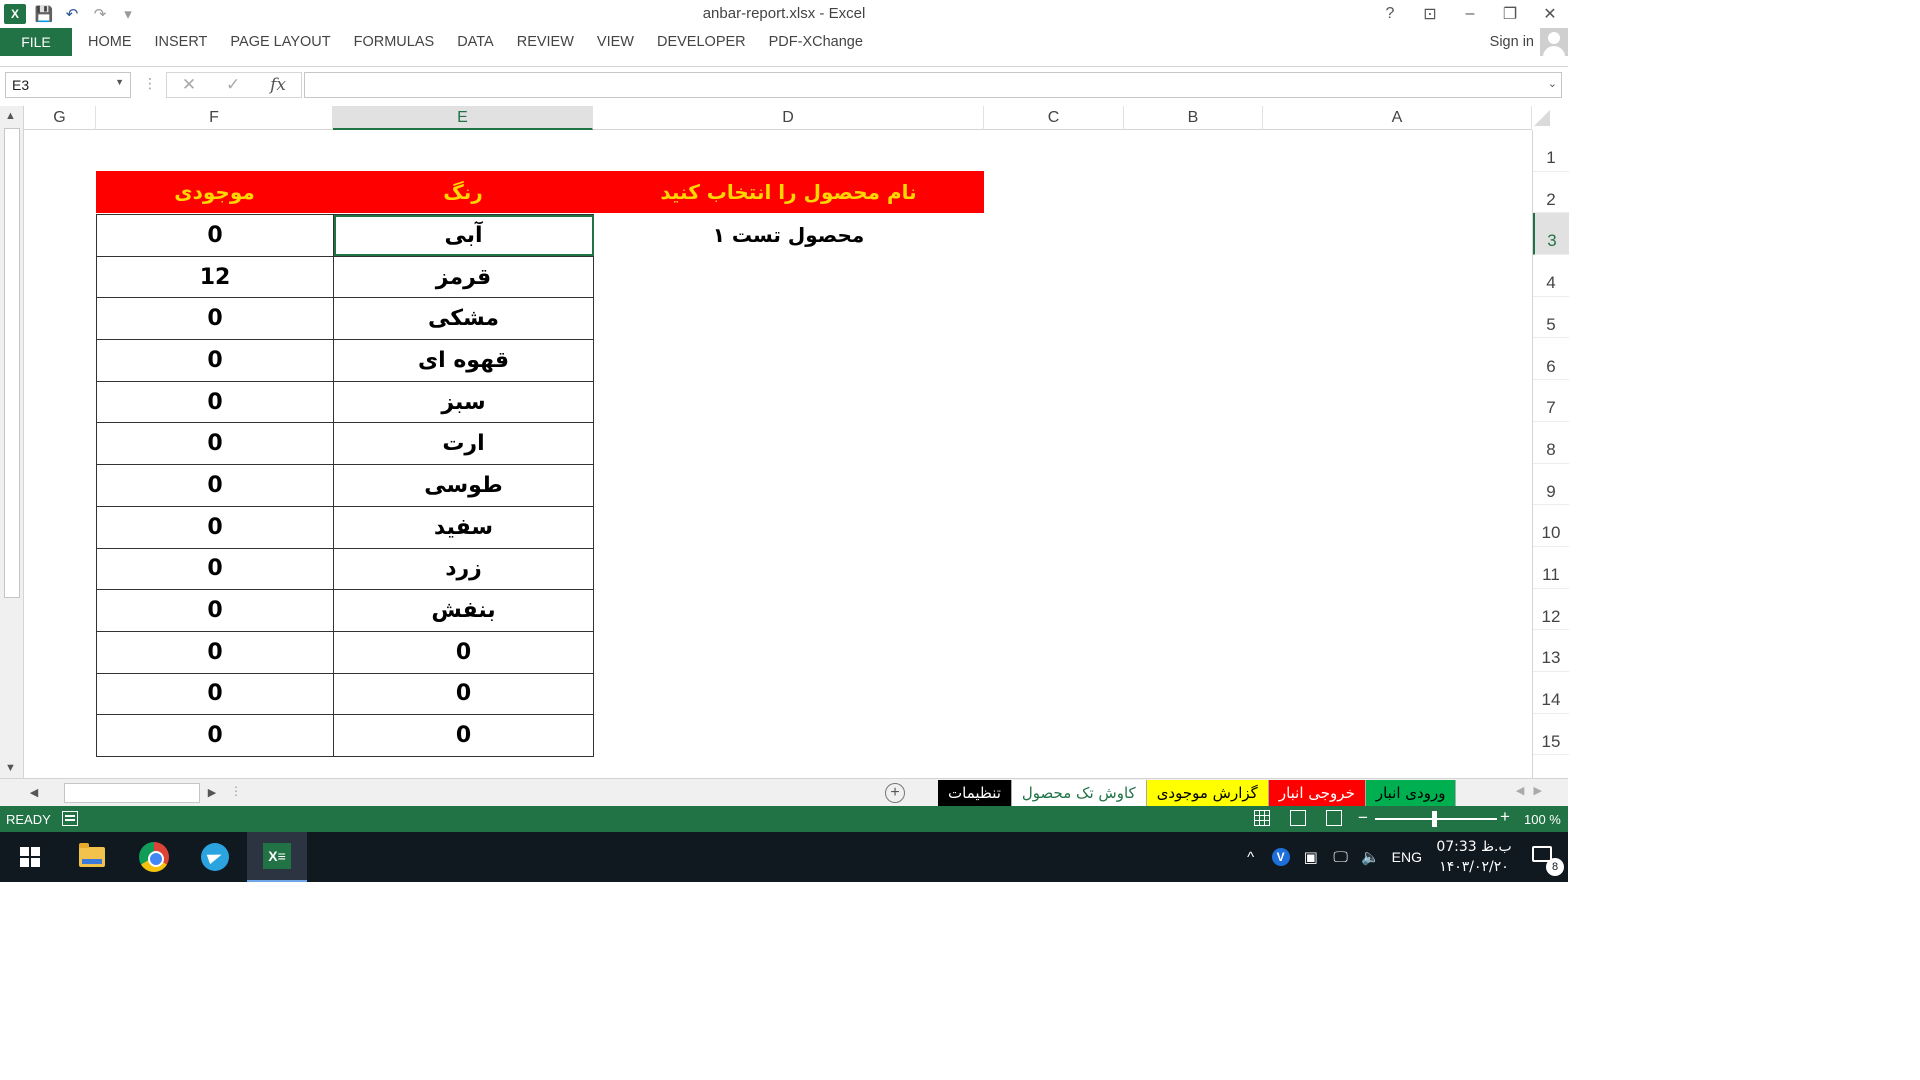  I want to click on product-name-cell: محصول تست ۱, so click(788, 235).